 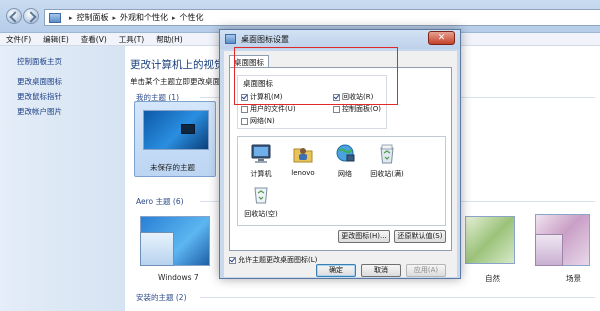 I want to click on checkbox-network: 网络(N), so click(x=258, y=121).